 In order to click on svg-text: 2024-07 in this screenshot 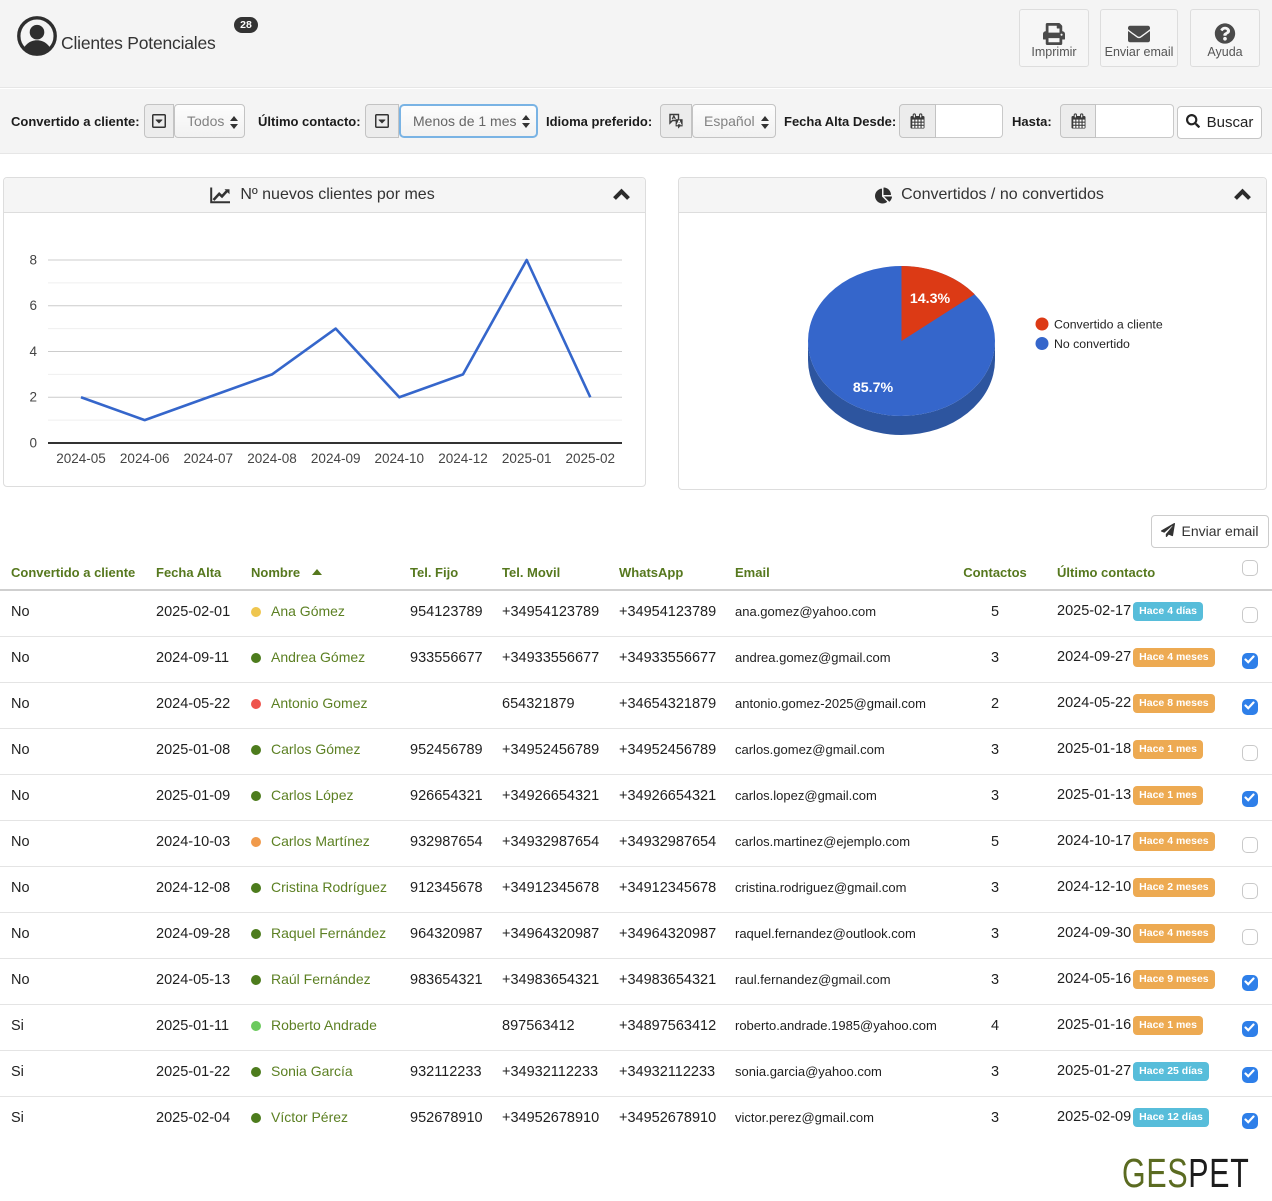, I will do `click(209, 458)`.